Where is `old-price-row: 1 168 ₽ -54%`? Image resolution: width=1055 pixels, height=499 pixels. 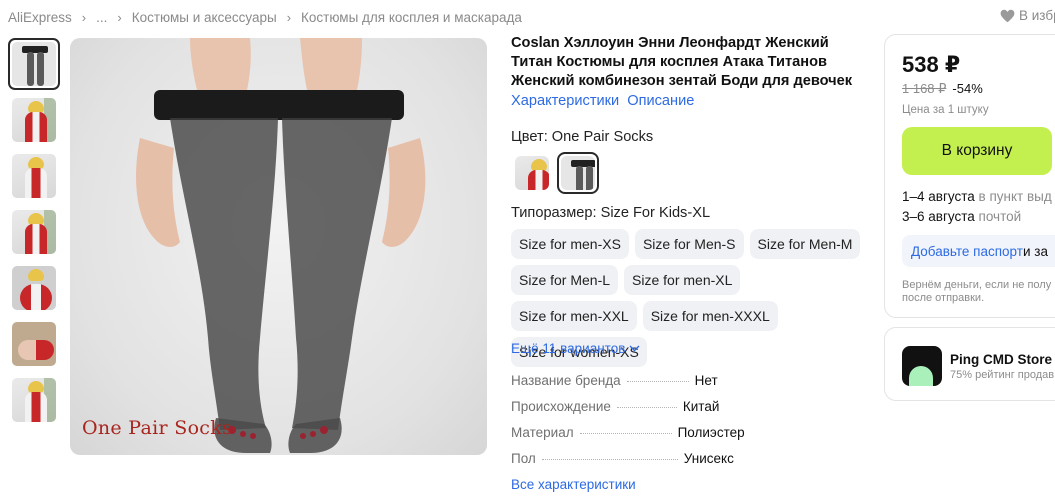 old-price-row: 1 168 ₽ -54% is located at coordinates (942, 89).